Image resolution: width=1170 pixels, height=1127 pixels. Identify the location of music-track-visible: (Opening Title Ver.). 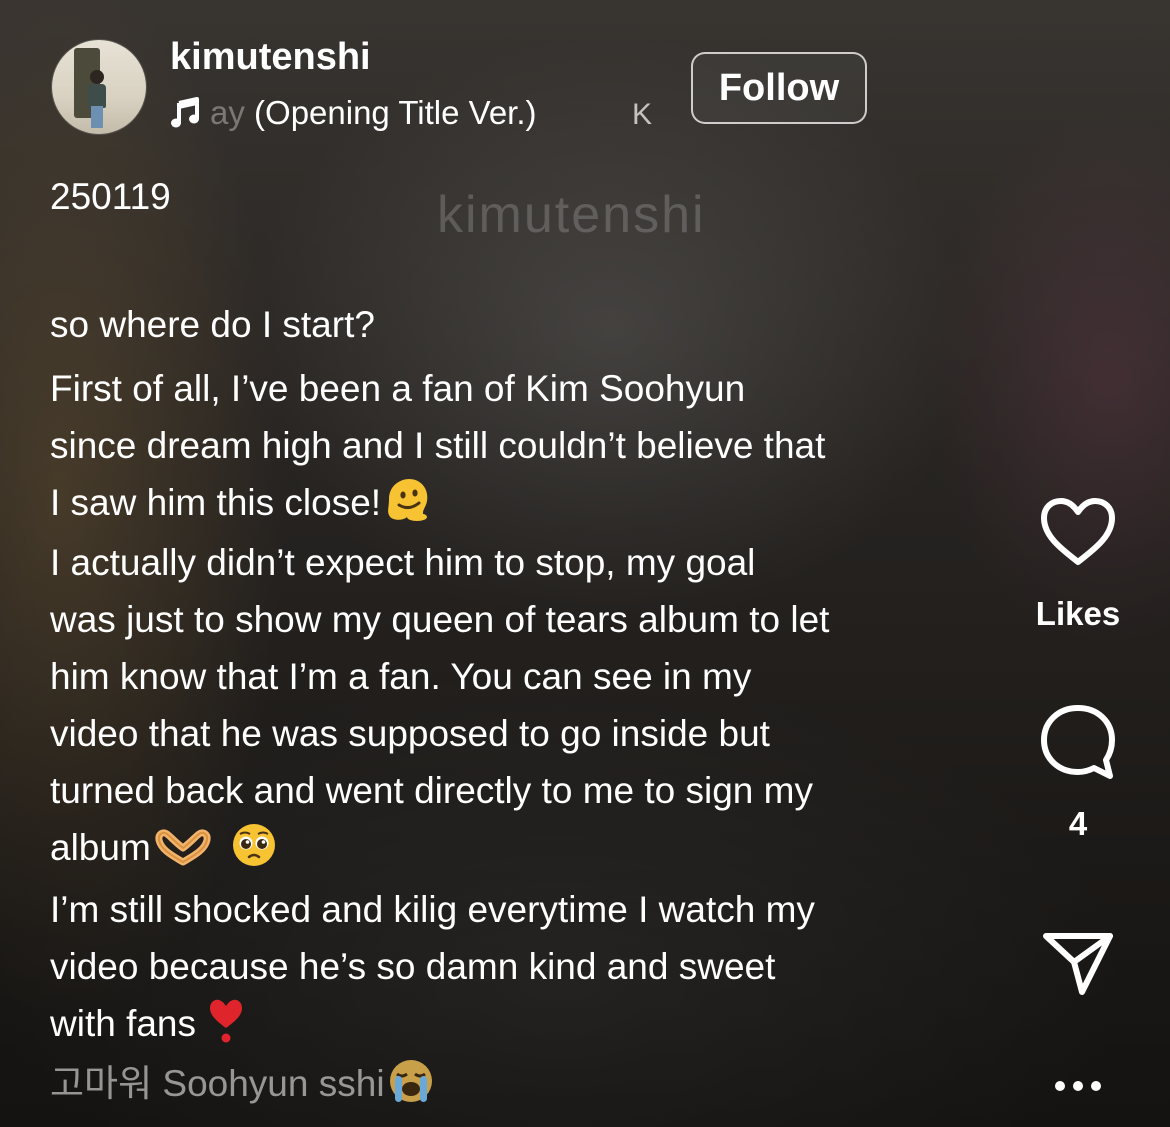
(395, 112).